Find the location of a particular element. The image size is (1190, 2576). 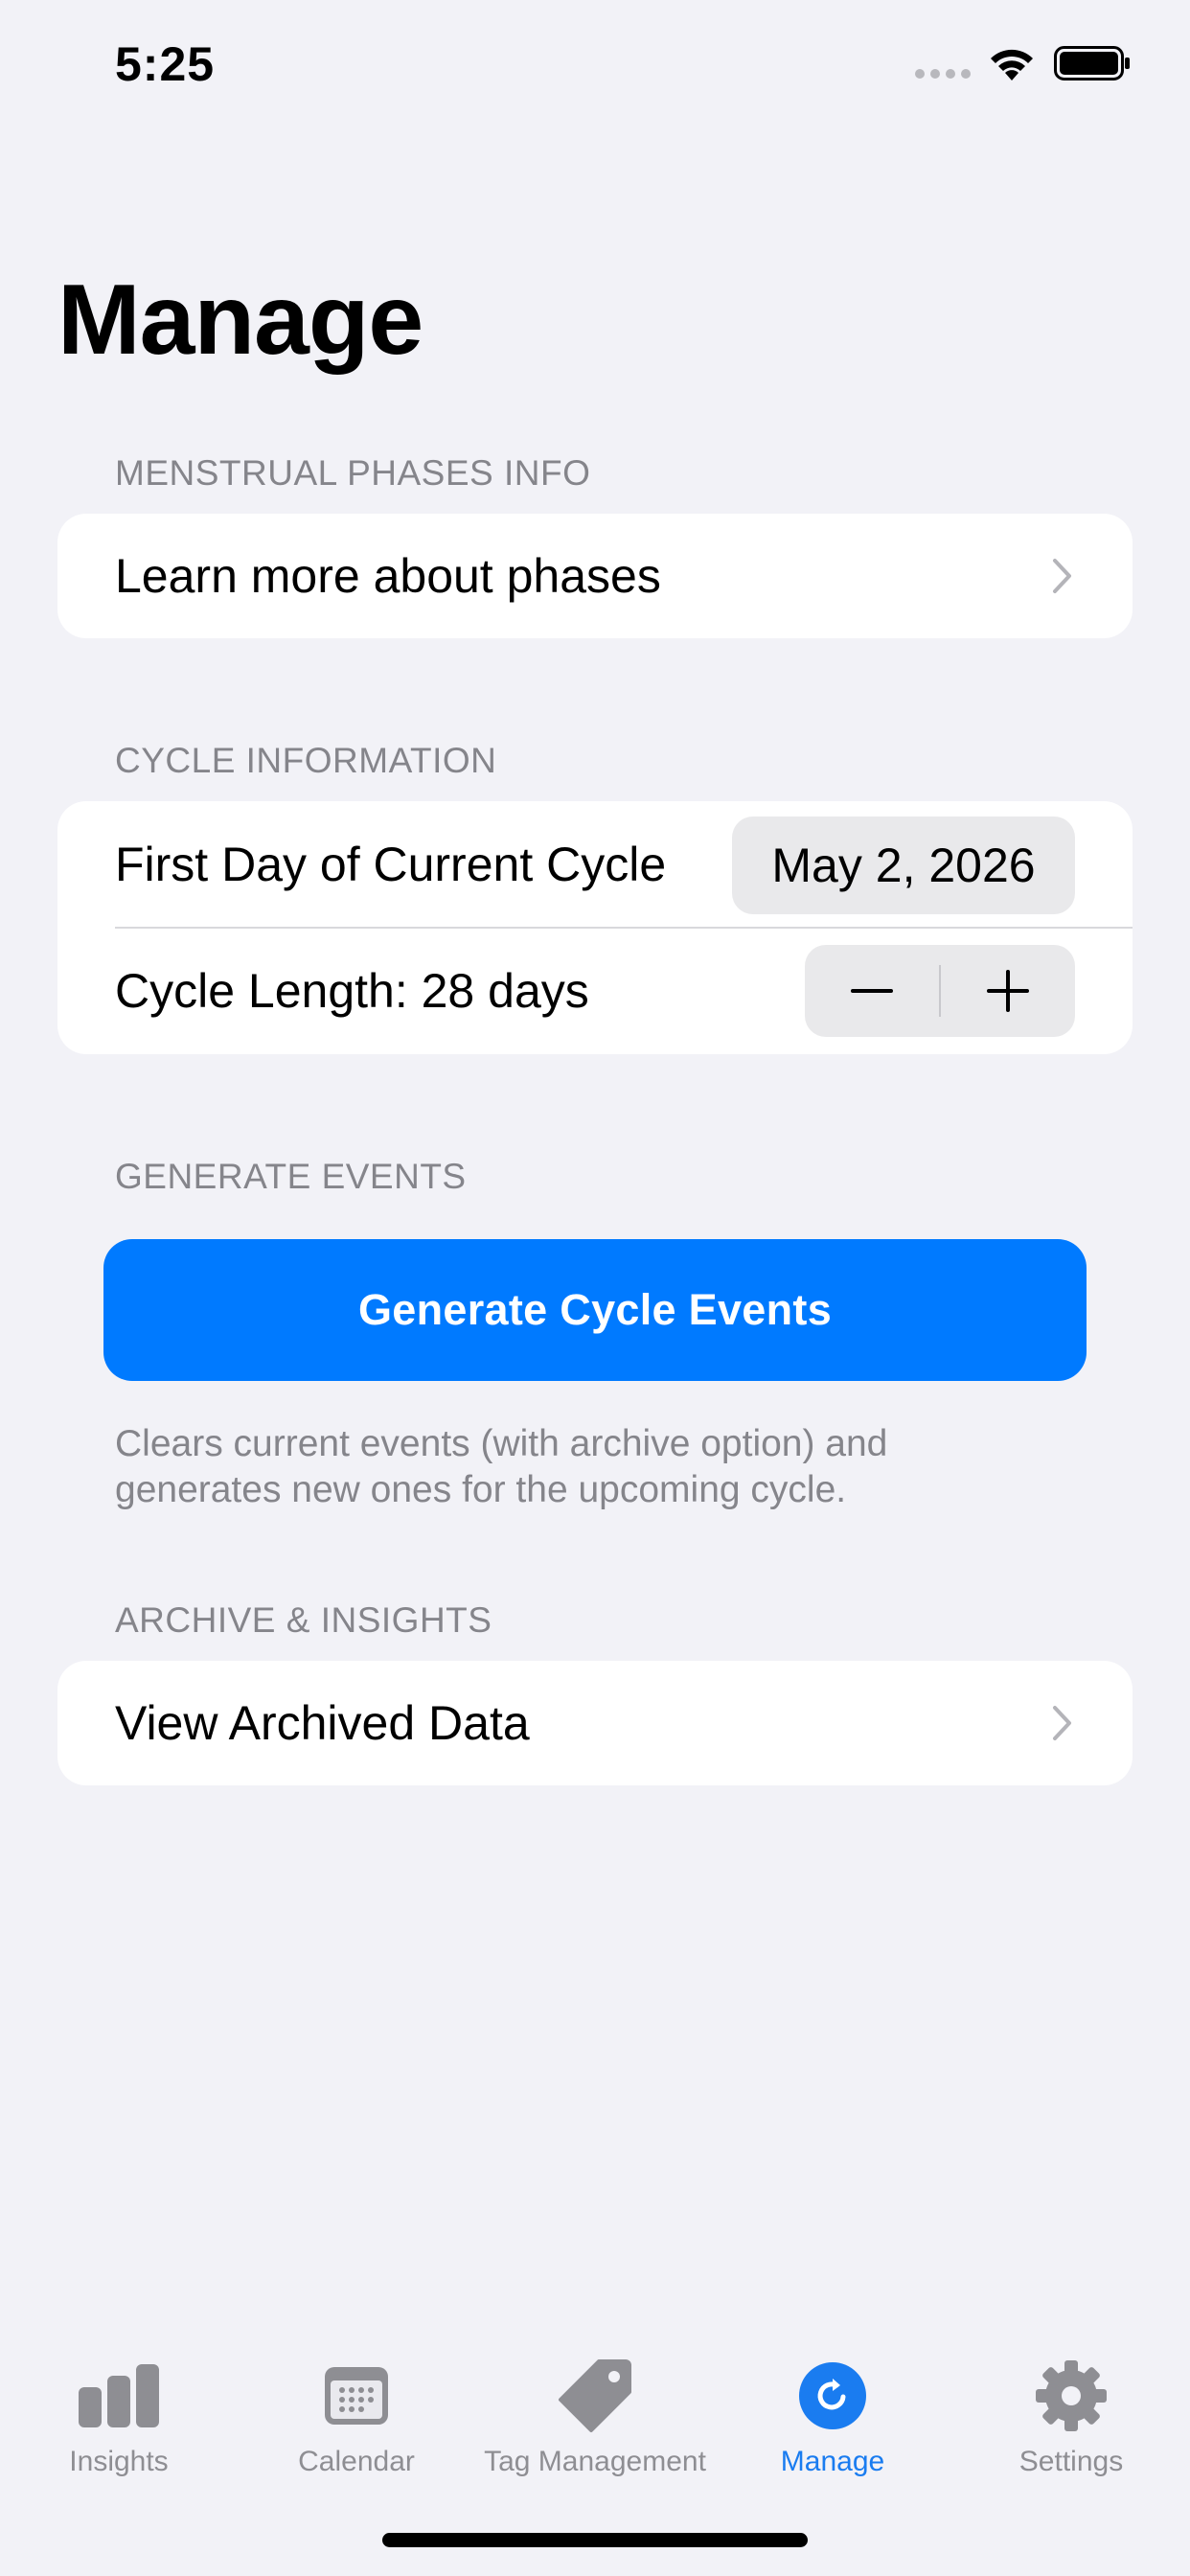

calendar-icon is located at coordinates (357, 2396).